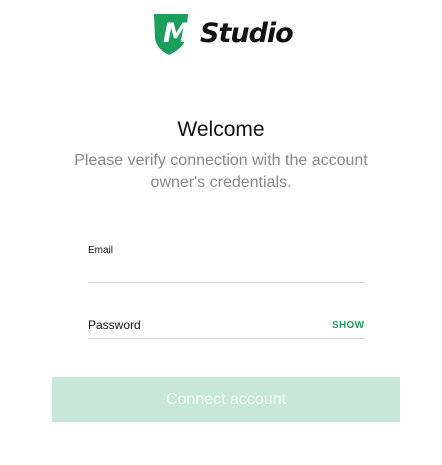  I want to click on logo-name: Studio, so click(247, 33).